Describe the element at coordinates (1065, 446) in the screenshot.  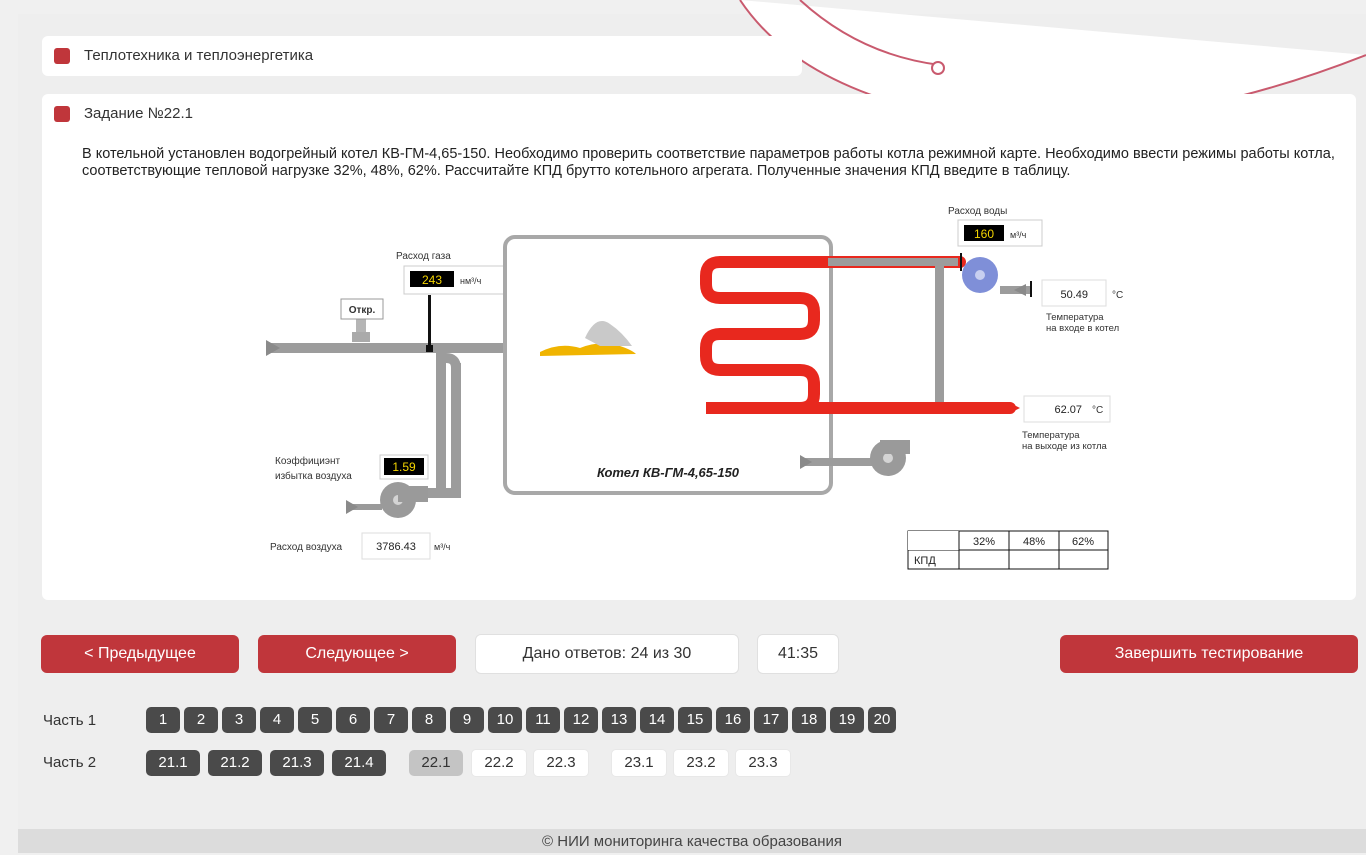
I see `temp-out-label-2: на выходе из котла` at that location.